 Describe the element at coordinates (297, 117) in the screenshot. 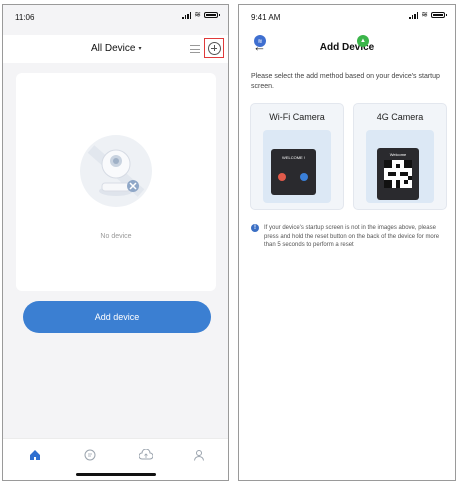

I see `wifi-camera-label: Wi-Fi Camera` at that location.